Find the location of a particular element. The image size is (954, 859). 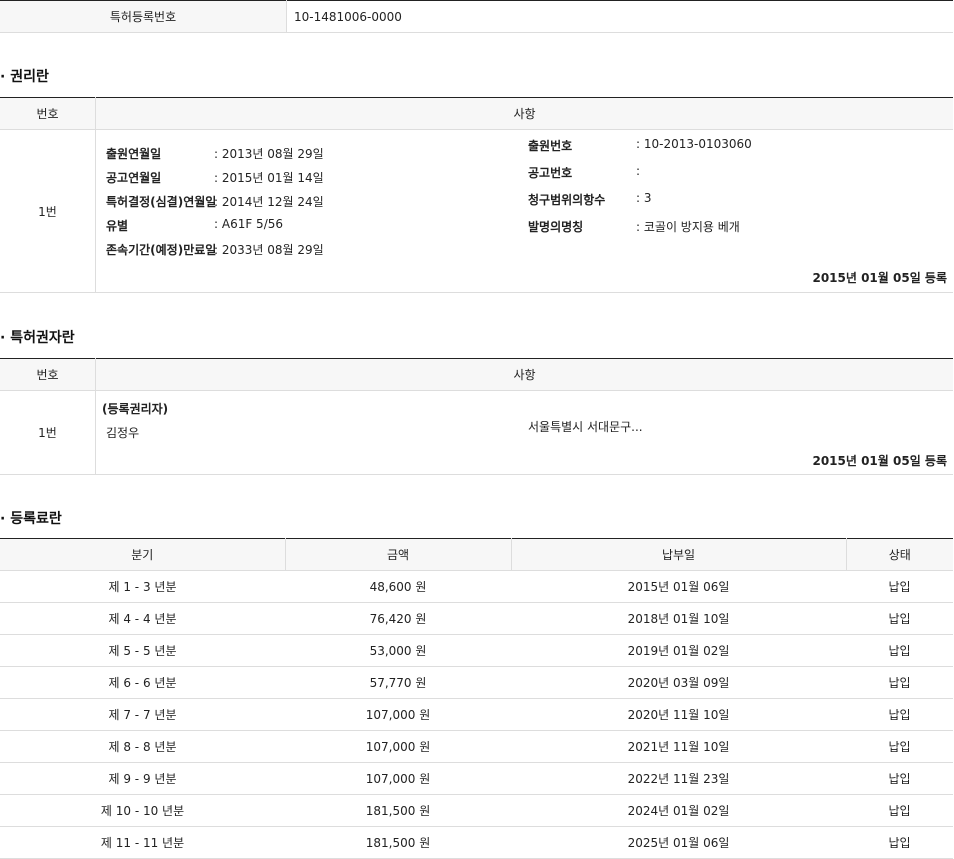

fee-row: 제 6 - 6 년분 57,770 원 2020년 03월 09일 납입 is located at coordinates (476, 682).